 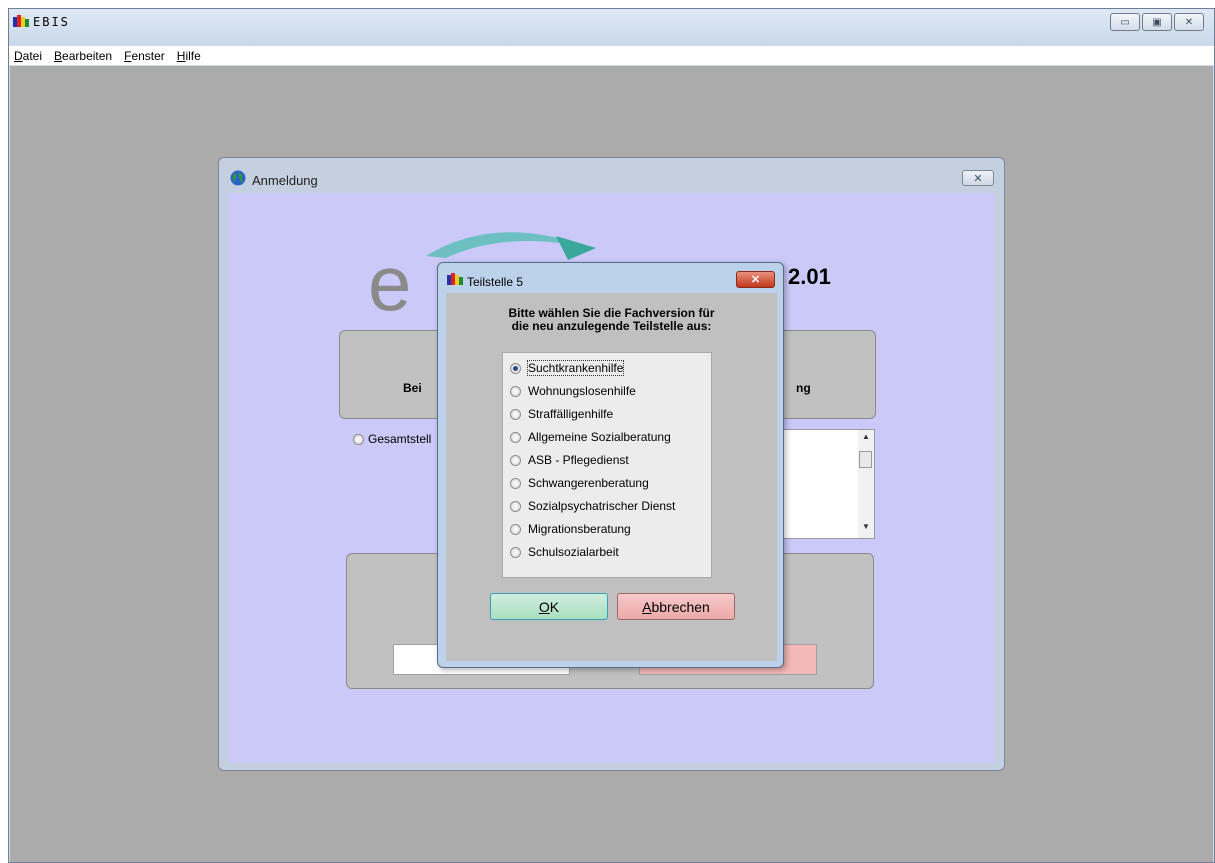 I want to click on fachversion-option: Sozialpsychatrischer Dienst, so click(x=592, y=506).